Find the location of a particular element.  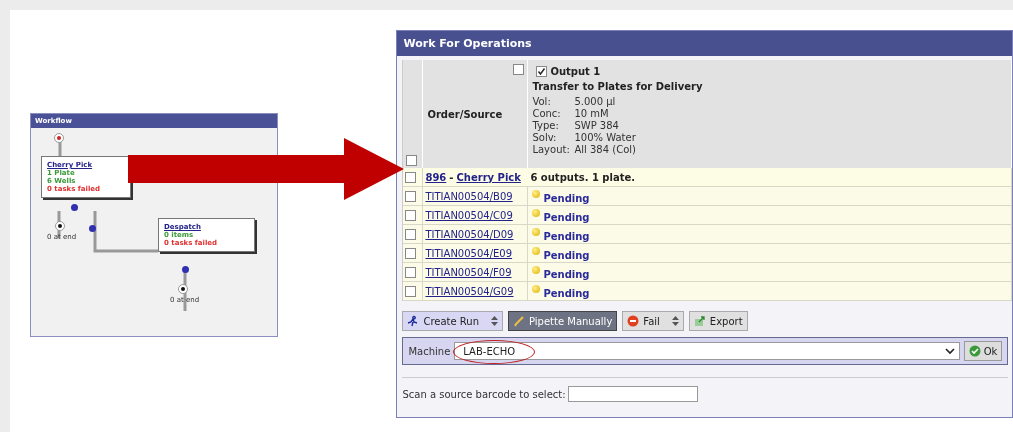

check-icon is located at coordinates (974, 351).